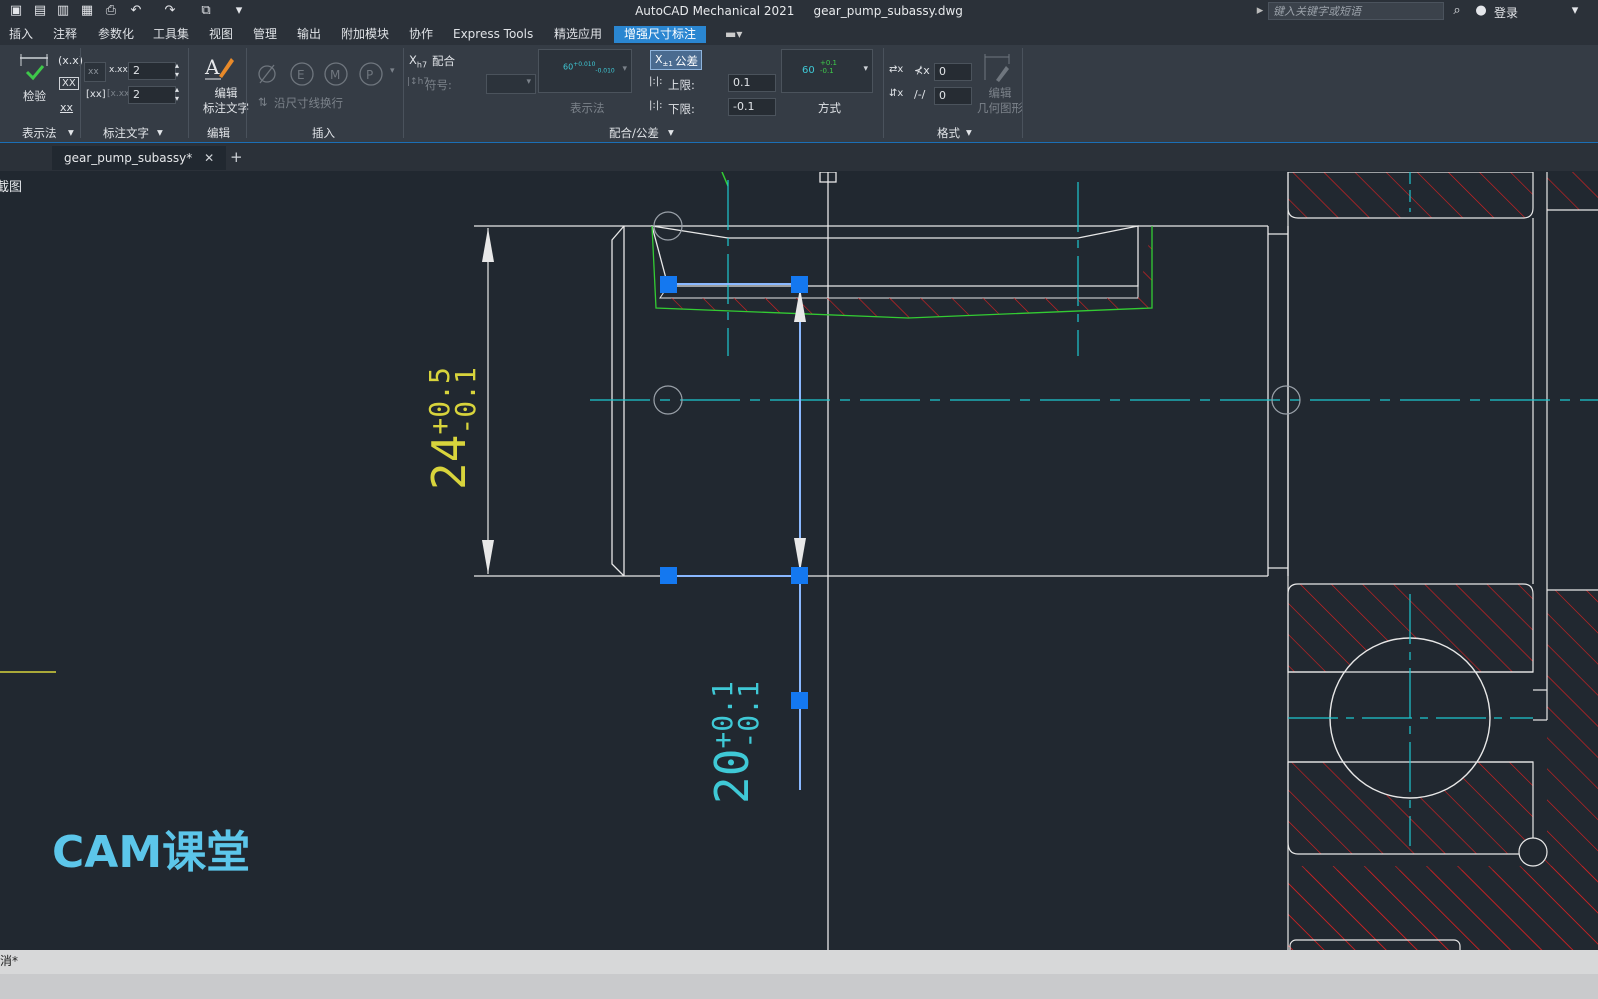 Image resolution: width=1598 pixels, height=999 pixels. I want to click on lower-limit-icon: |:|:, so click(656, 105).